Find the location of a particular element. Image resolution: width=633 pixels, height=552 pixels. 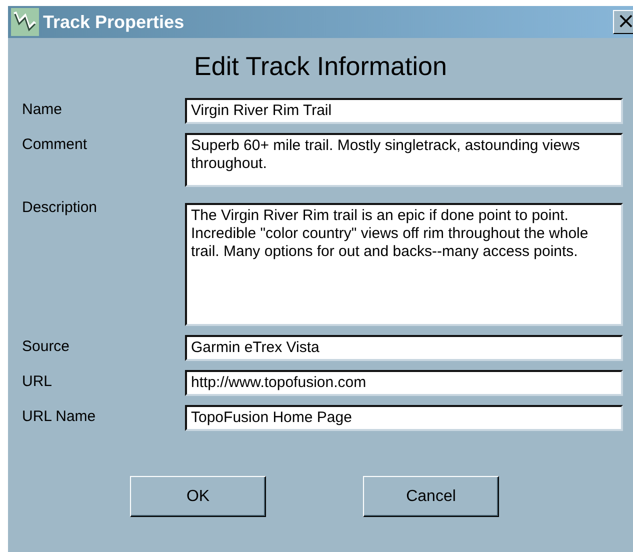

field-label: Comment is located at coordinates (55, 144).